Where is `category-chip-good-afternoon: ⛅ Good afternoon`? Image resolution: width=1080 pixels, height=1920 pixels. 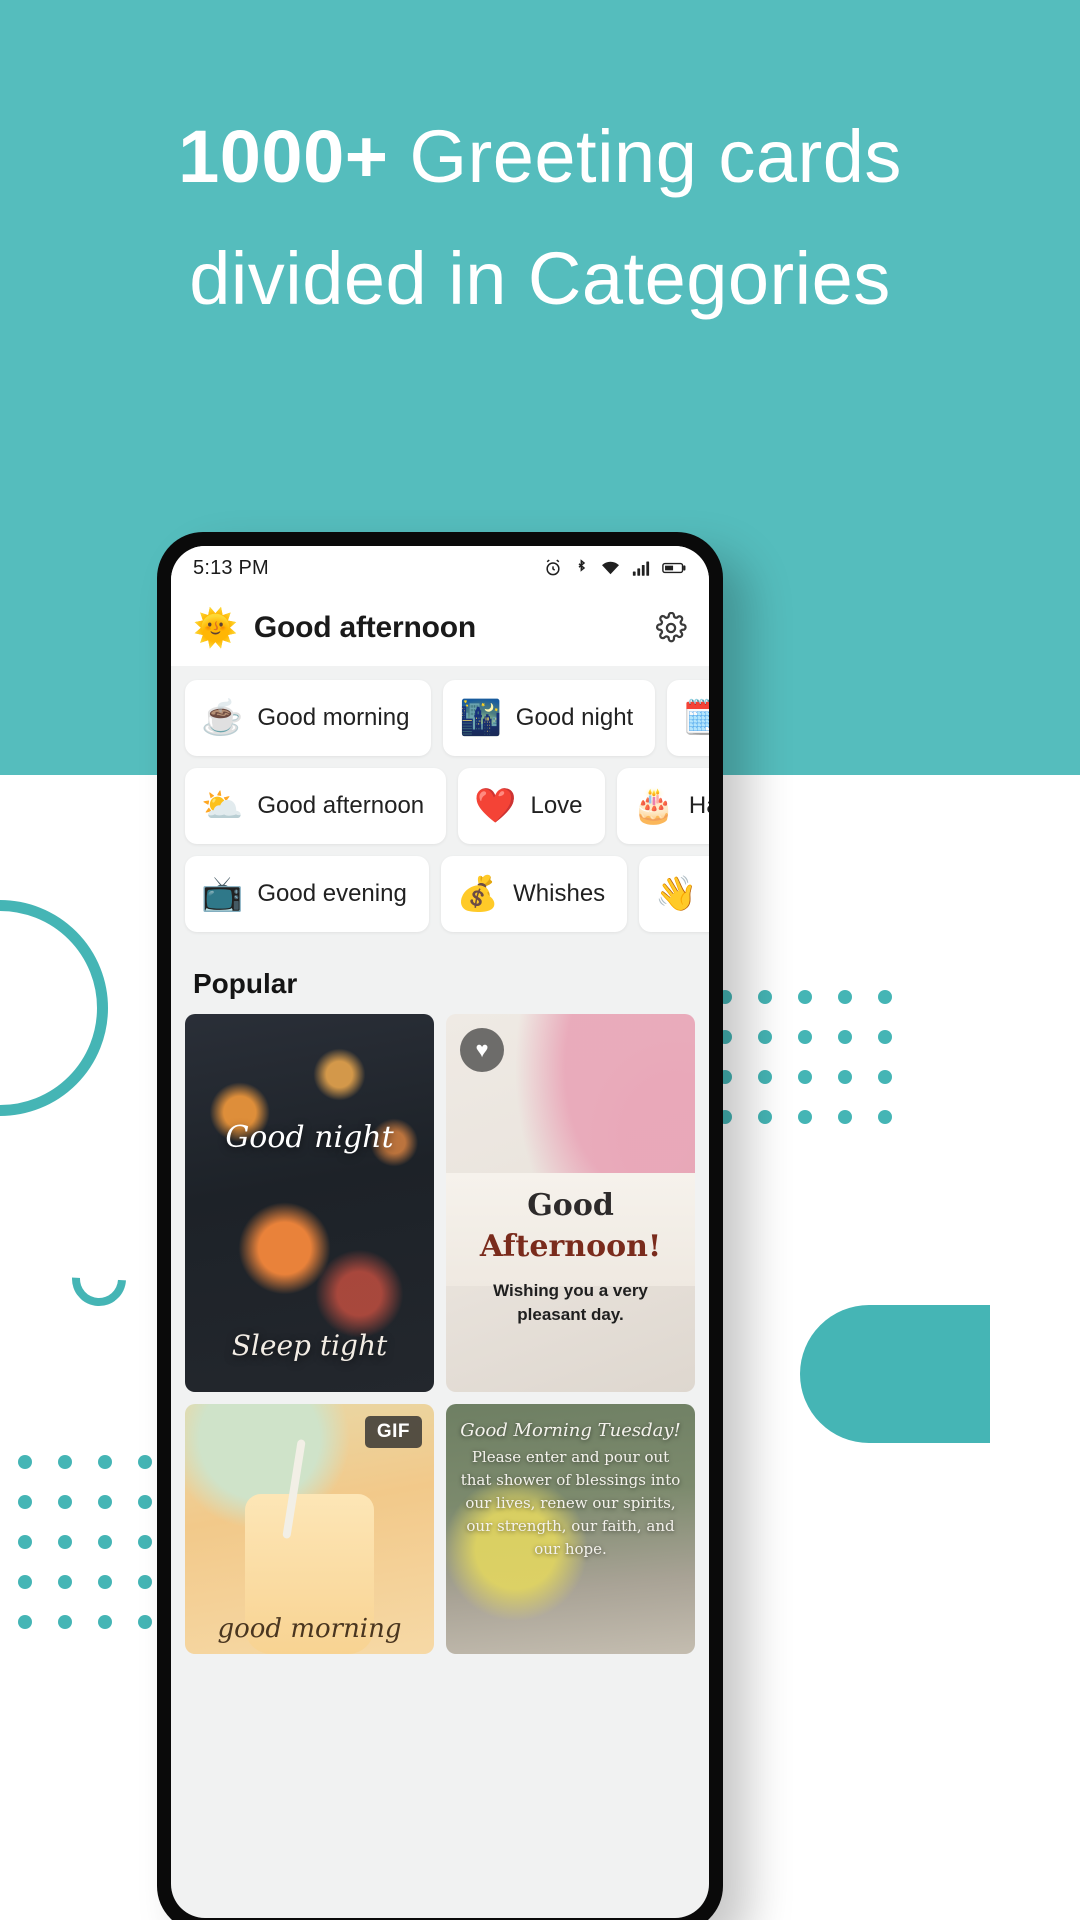
category-chip-good-afternoon: ⛅ Good afternoon is located at coordinates (316, 806).